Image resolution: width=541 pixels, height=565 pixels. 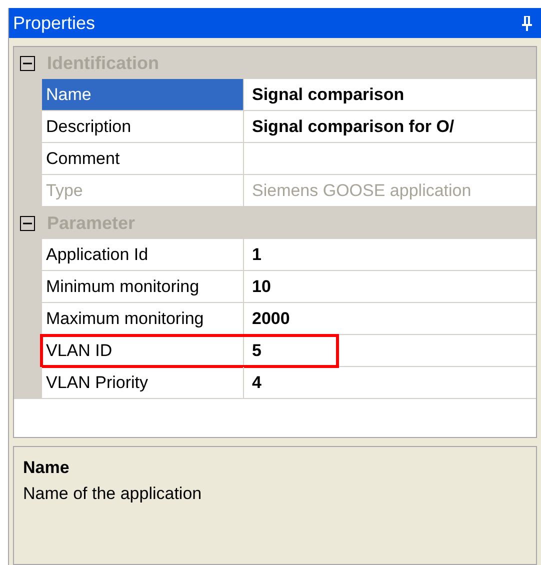 What do you see at coordinates (143, 287) in the screenshot?
I see `property-name: Minimum monitoring` at bounding box center [143, 287].